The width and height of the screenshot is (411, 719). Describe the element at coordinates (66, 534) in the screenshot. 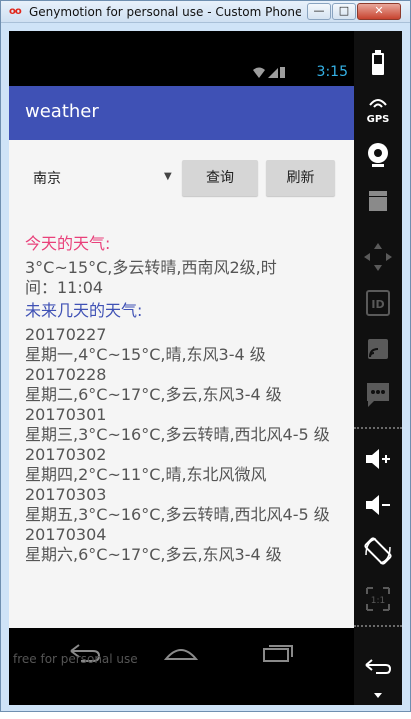

I see `forecast-date: 20170304` at that location.